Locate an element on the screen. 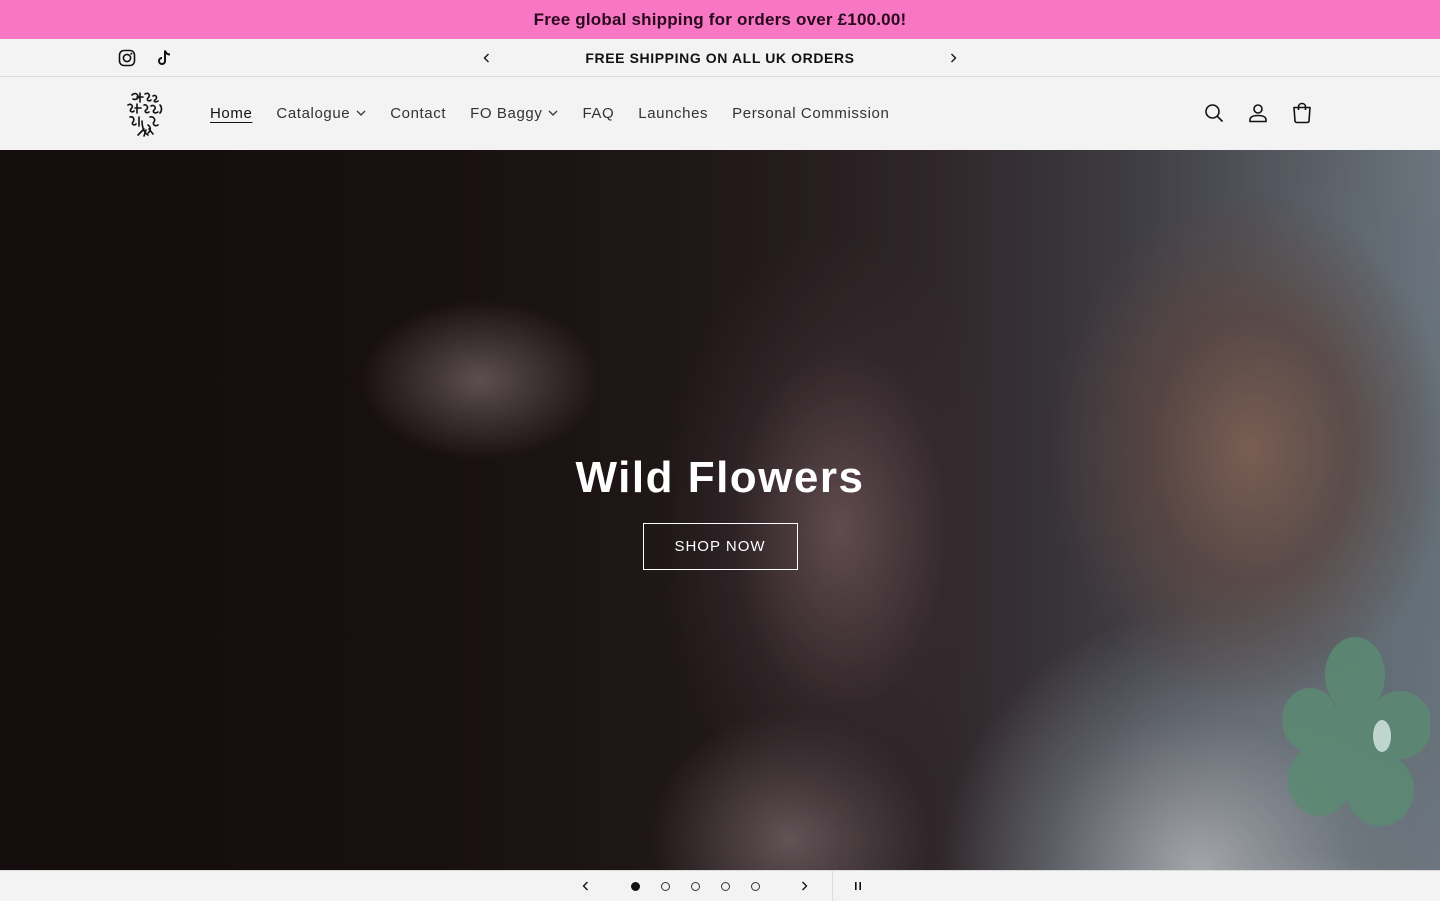 The image size is (1440, 901). social-links is located at coordinates (145, 58).